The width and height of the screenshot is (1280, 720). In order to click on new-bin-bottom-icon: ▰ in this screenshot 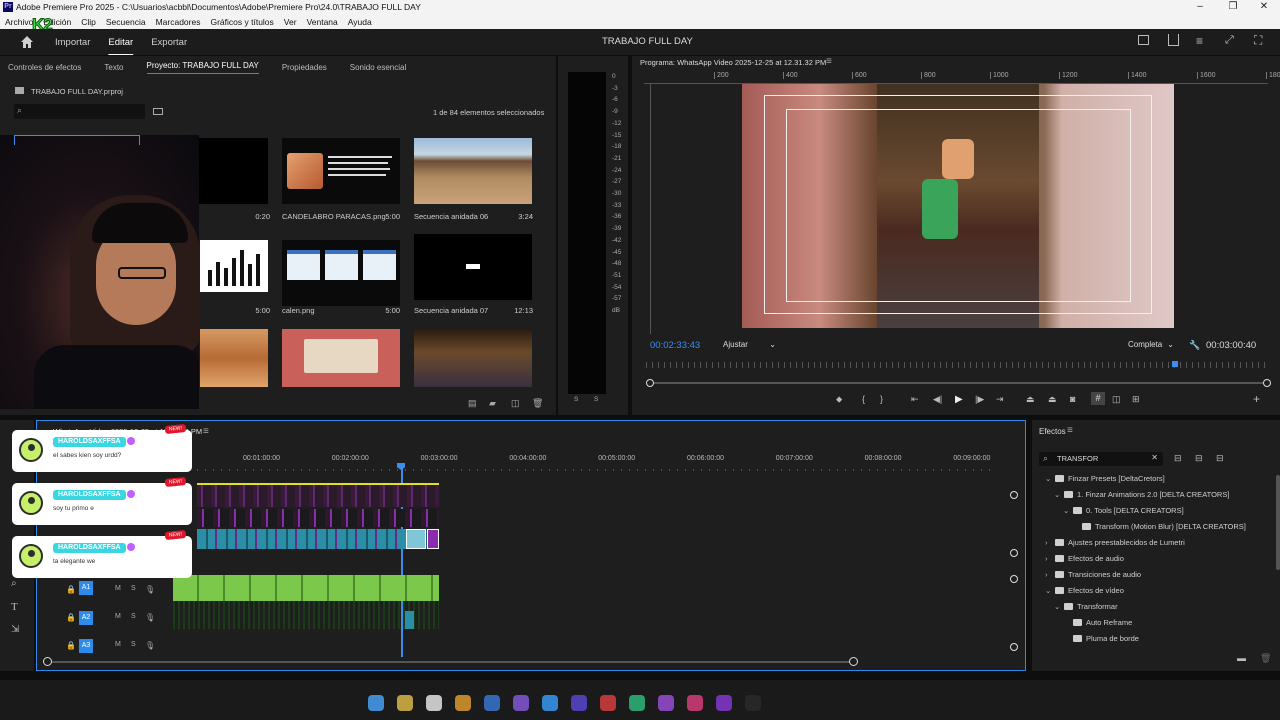, I will do `click(492, 403)`.